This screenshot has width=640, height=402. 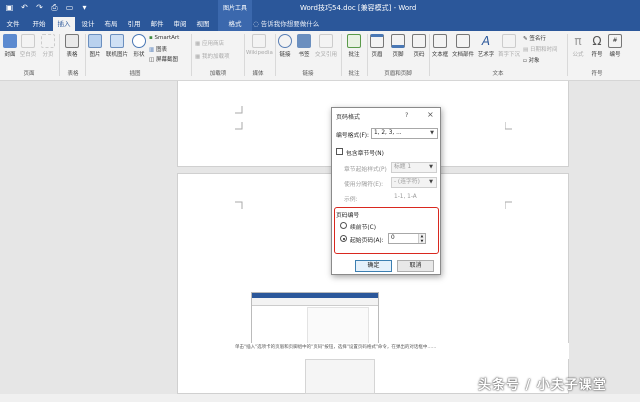 I want to click on page-number-icon, so click(x=419, y=41).